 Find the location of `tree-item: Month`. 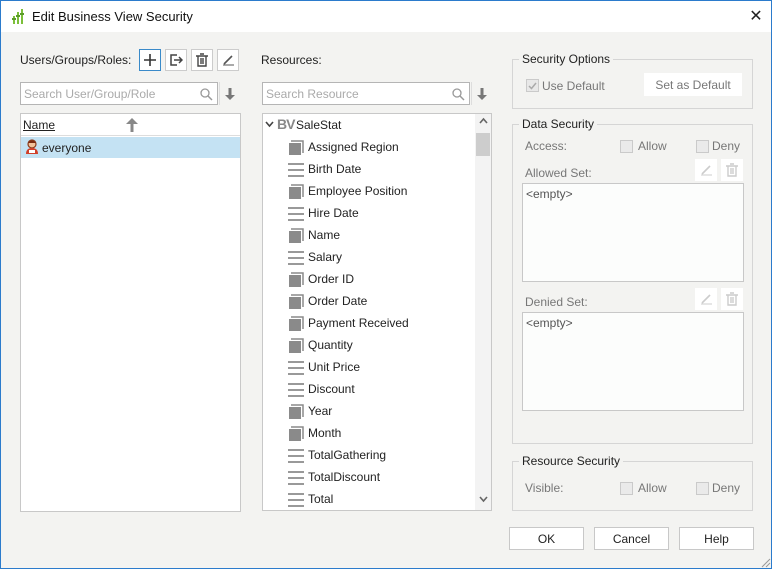

tree-item: Month is located at coordinates (368, 433).